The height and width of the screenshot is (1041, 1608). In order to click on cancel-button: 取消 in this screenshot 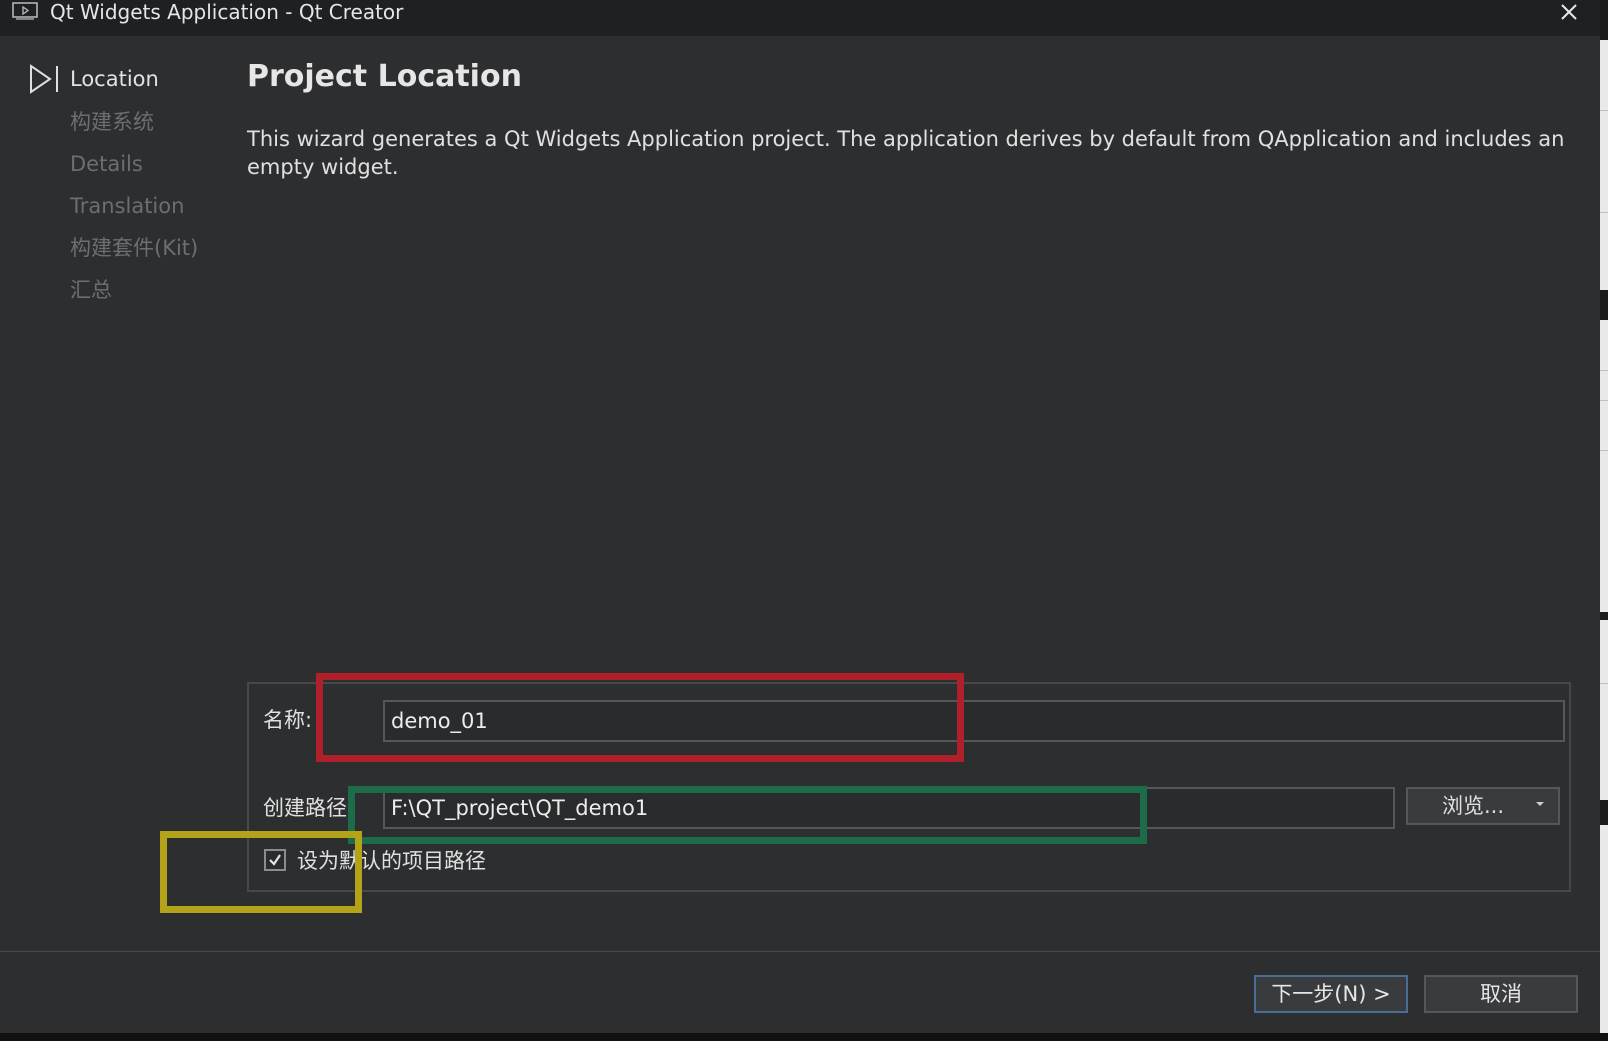, I will do `click(1501, 994)`.